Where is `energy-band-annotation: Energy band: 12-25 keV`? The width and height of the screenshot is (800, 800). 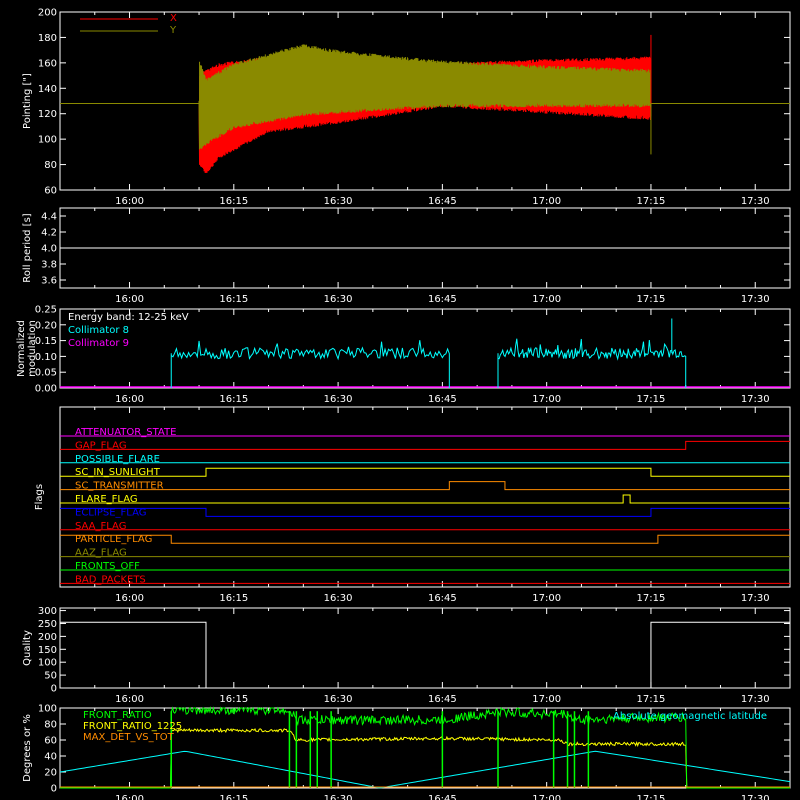 energy-band-annotation: Energy band: 12-25 keV is located at coordinates (128, 317).